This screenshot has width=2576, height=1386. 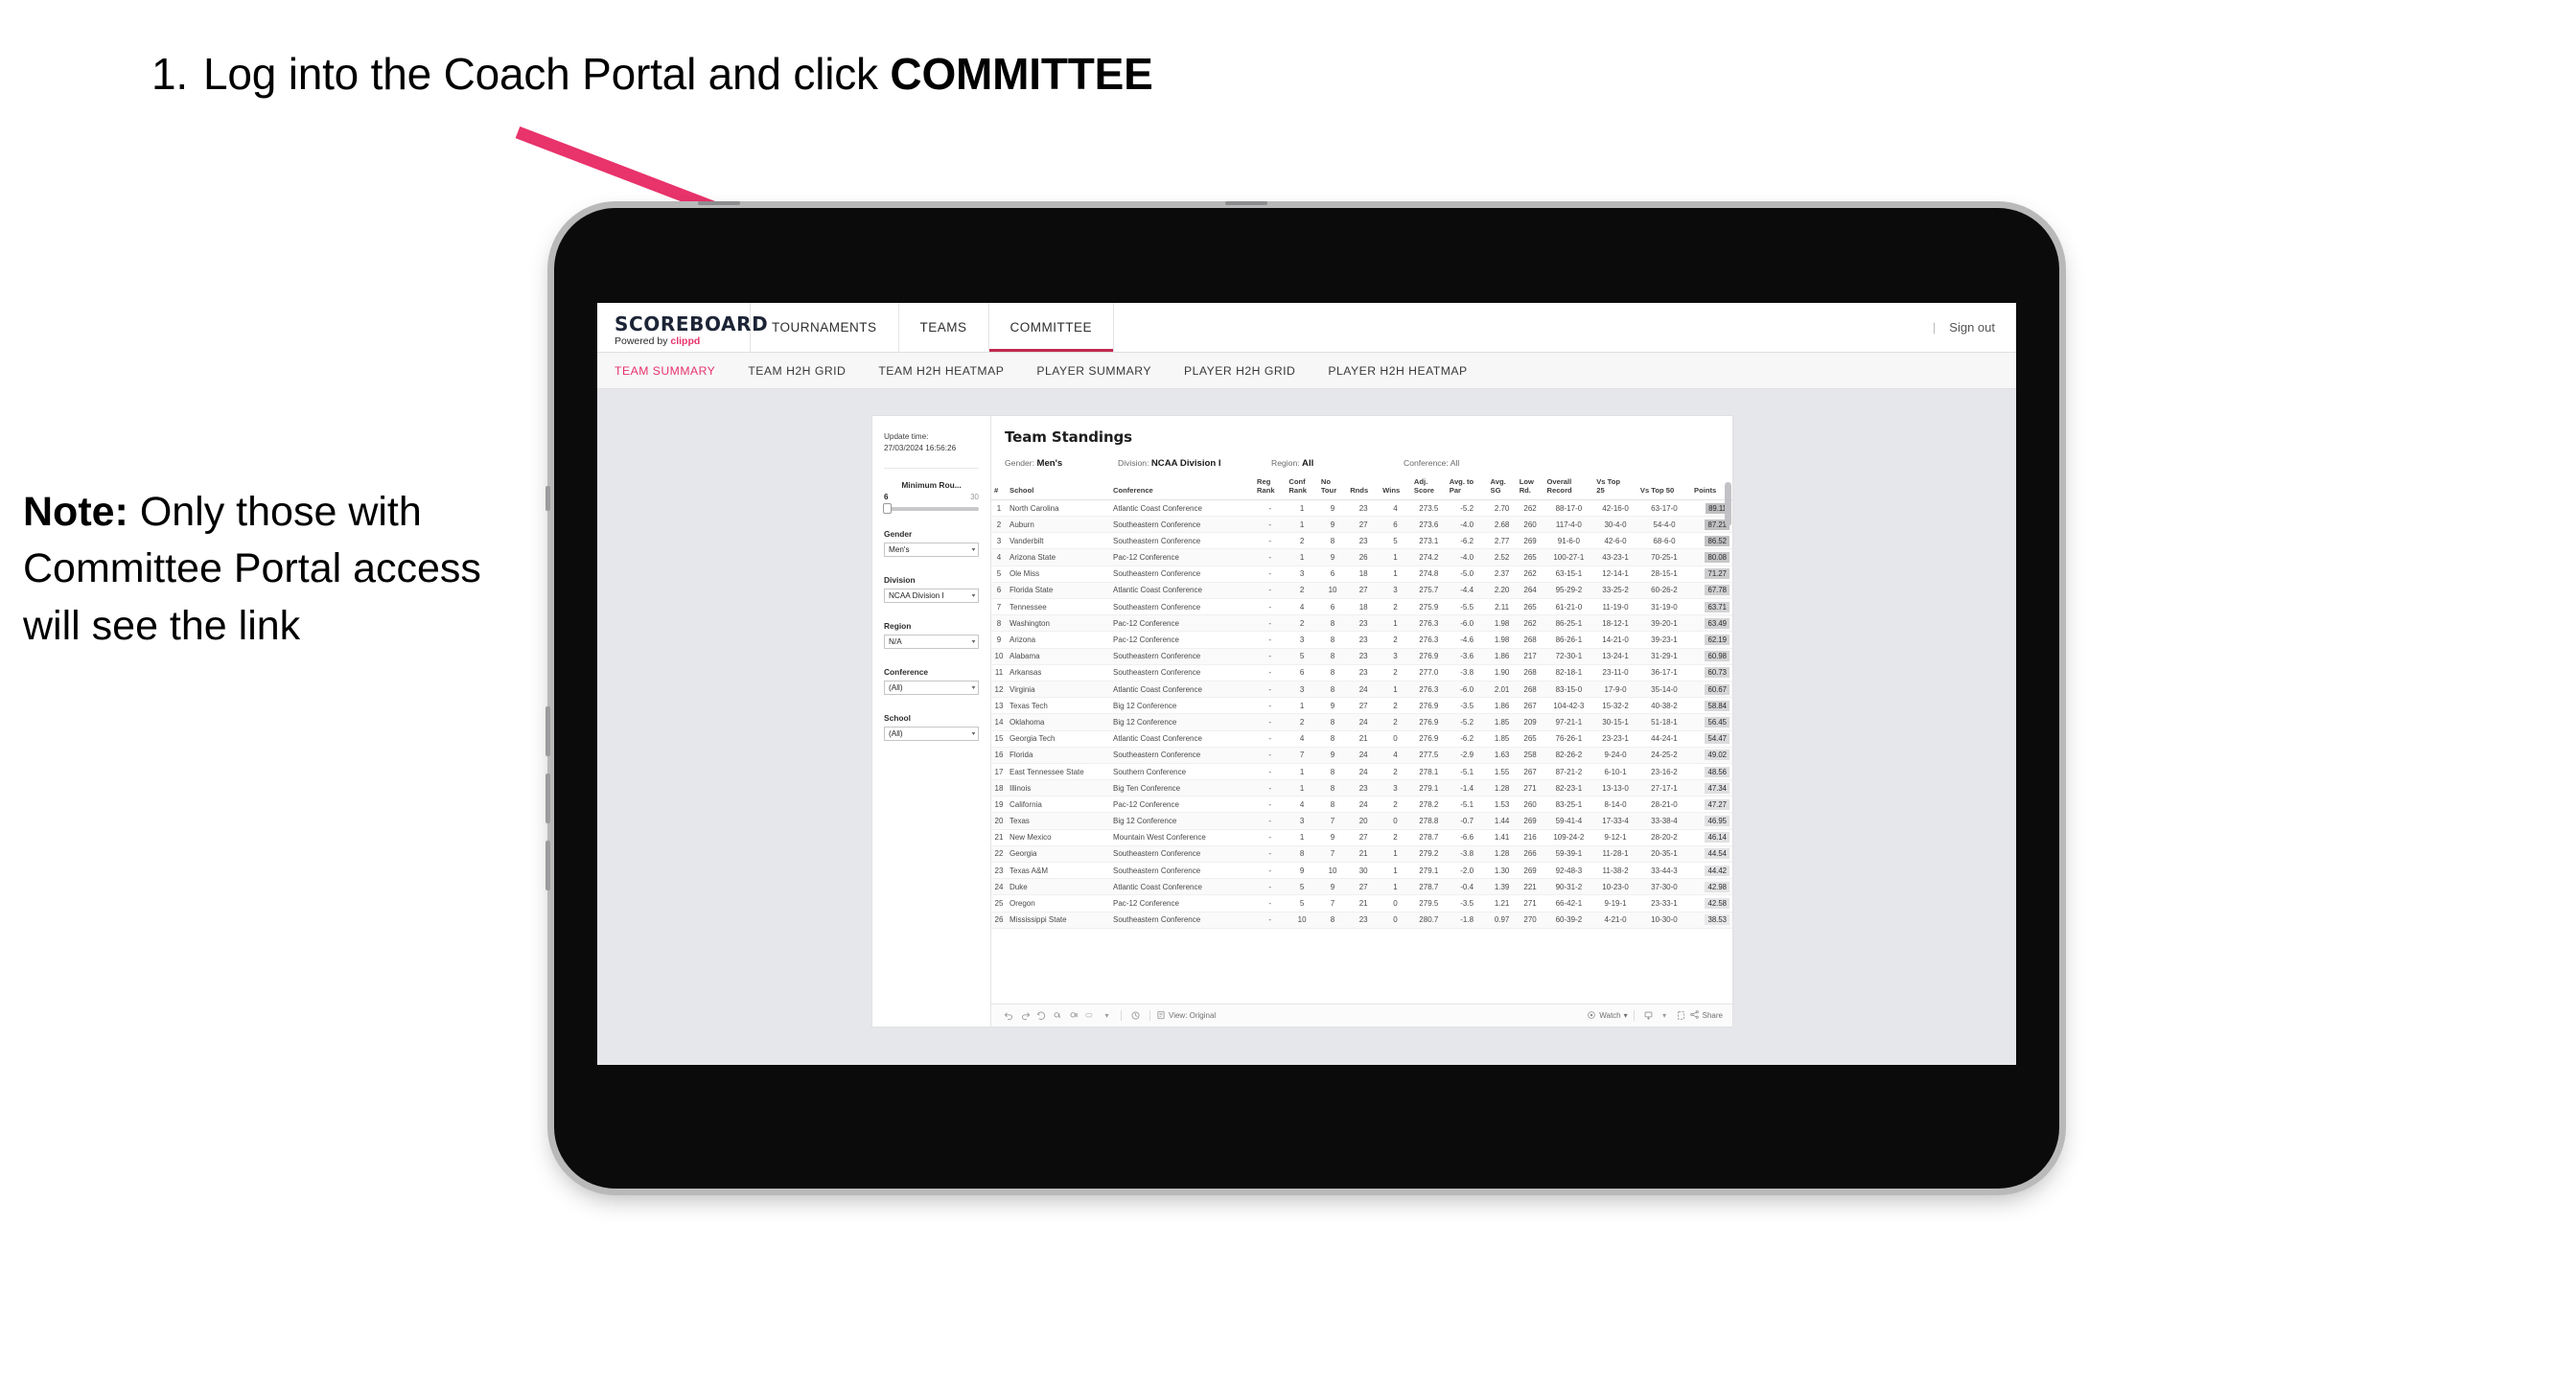 I want to click on table-column-header: Avg. to Par, so click(x=1467, y=489).